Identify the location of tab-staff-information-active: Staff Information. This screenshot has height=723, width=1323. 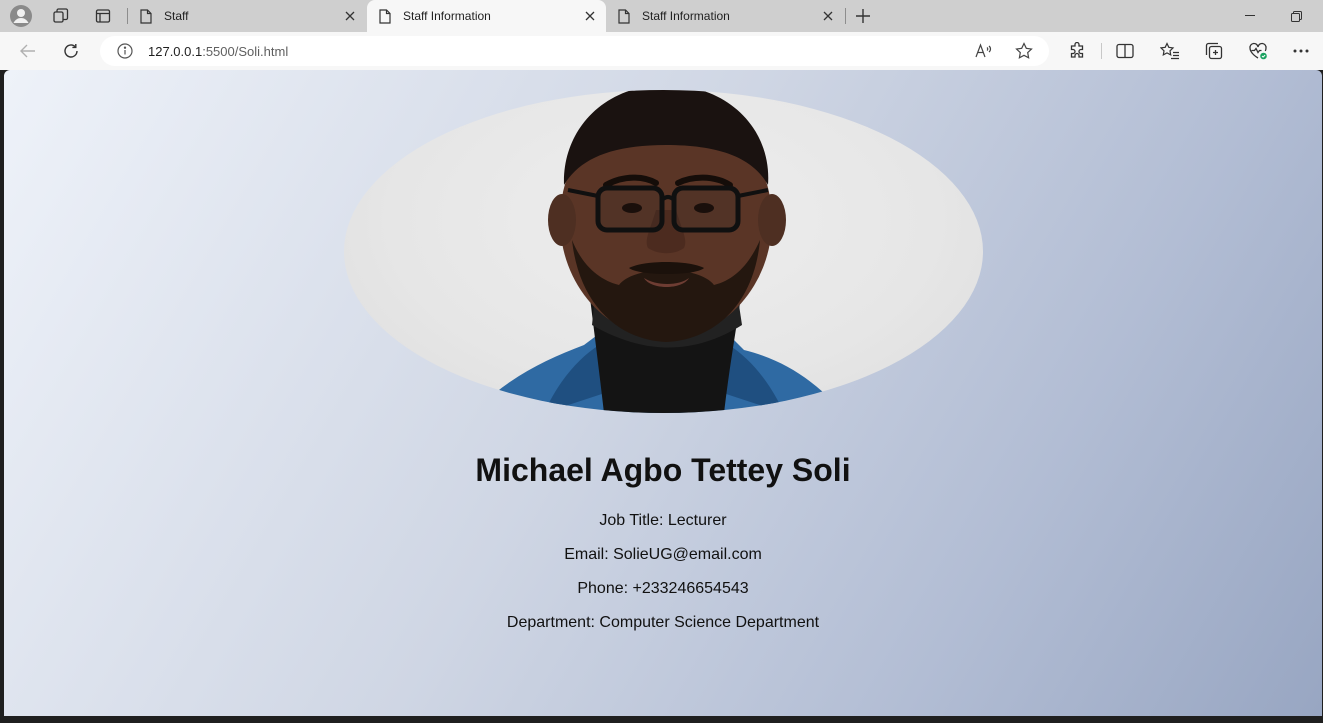
(486, 16).